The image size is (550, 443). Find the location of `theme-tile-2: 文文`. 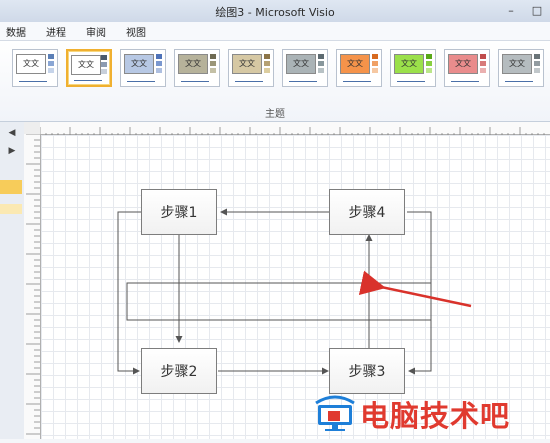

theme-tile-2: 文文 is located at coordinates (89, 68).